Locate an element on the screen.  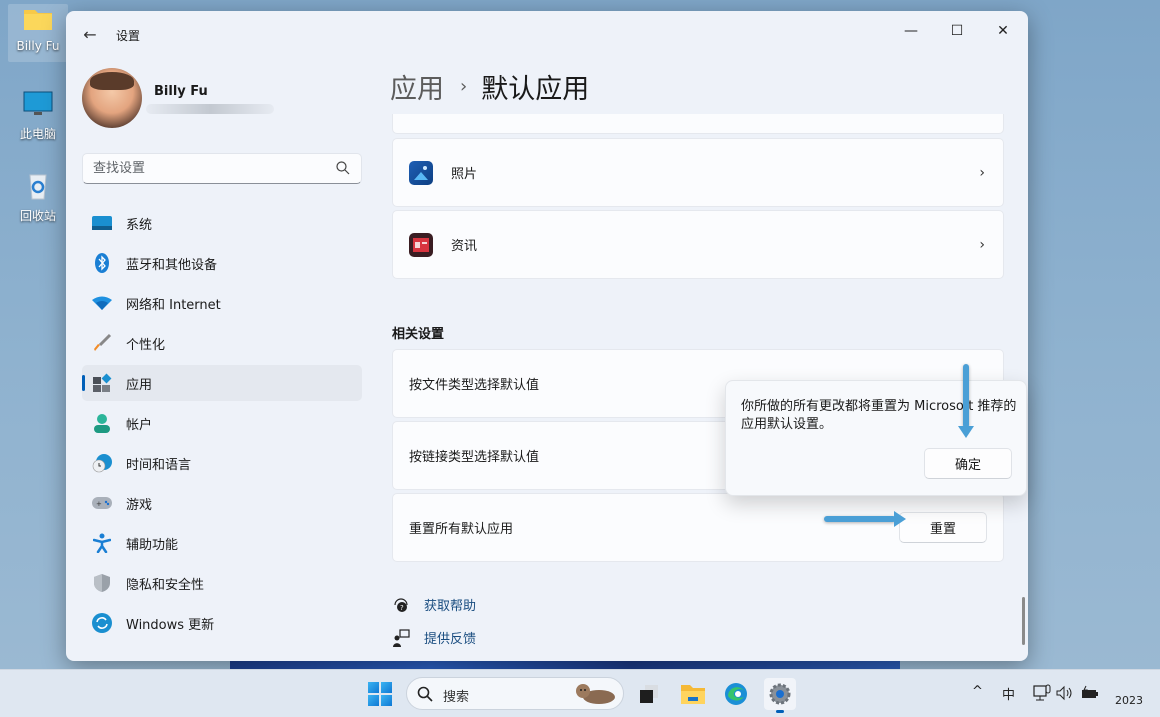
sidebar-item-system: 系统 is located at coordinates (222, 223).